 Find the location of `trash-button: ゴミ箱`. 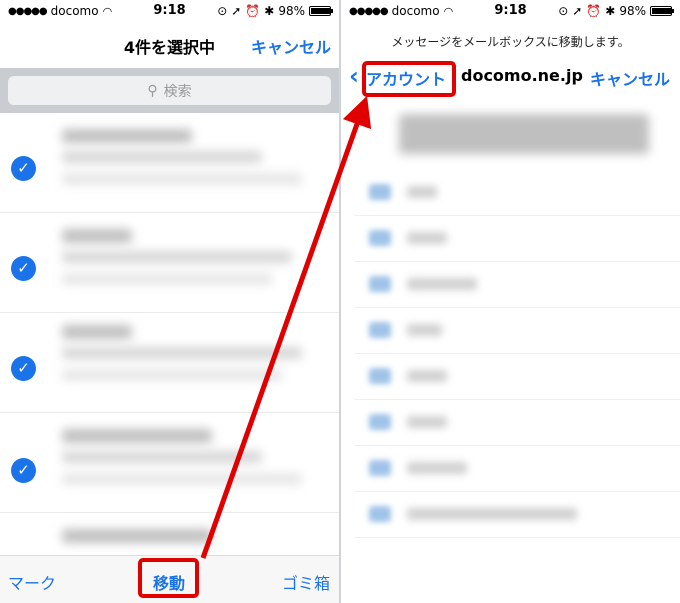

trash-button: ゴミ箱 is located at coordinates (306, 582).